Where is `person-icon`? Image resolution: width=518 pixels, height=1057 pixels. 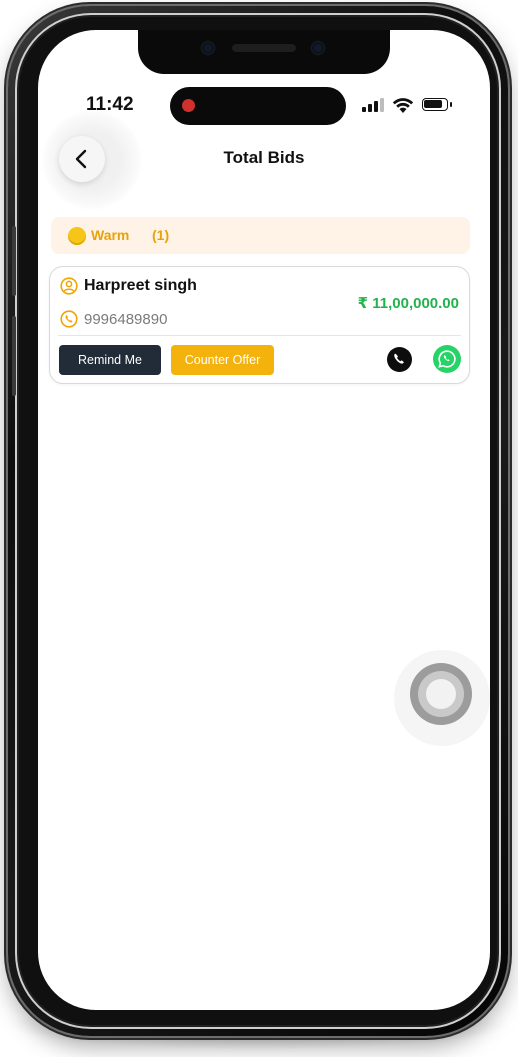 person-icon is located at coordinates (69, 286).